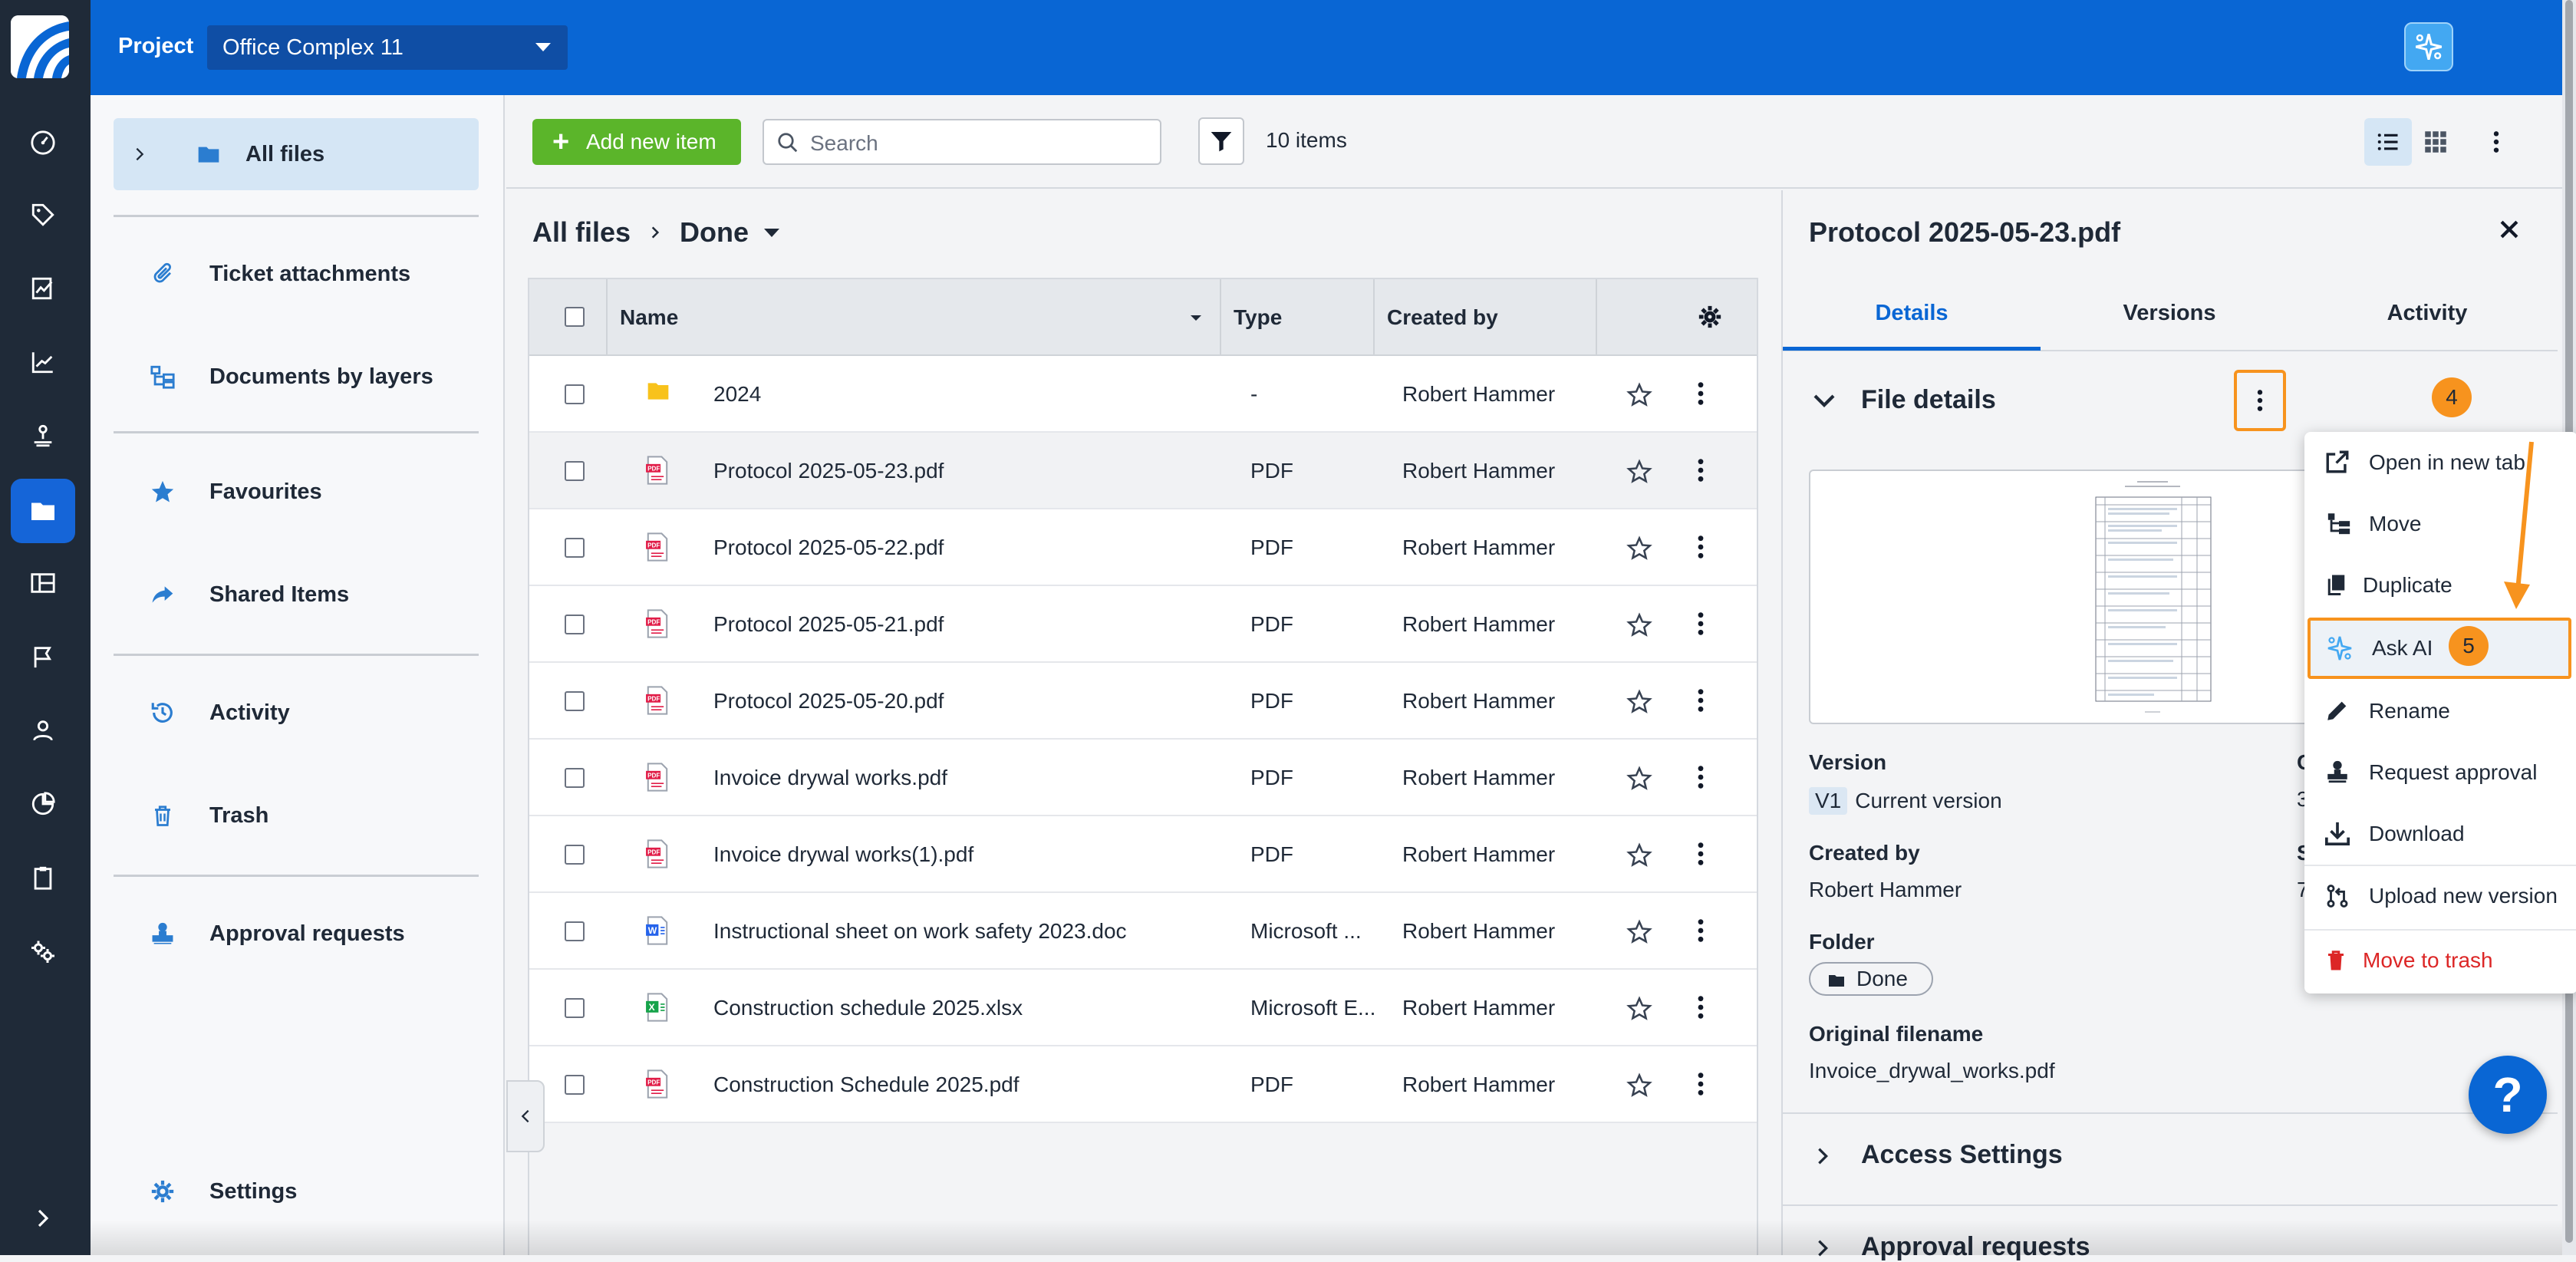 The height and width of the screenshot is (1262, 2576). What do you see at coordinates (43, 511) in the screenshot?
I see `files-icon` at bounding box center [43, 511].